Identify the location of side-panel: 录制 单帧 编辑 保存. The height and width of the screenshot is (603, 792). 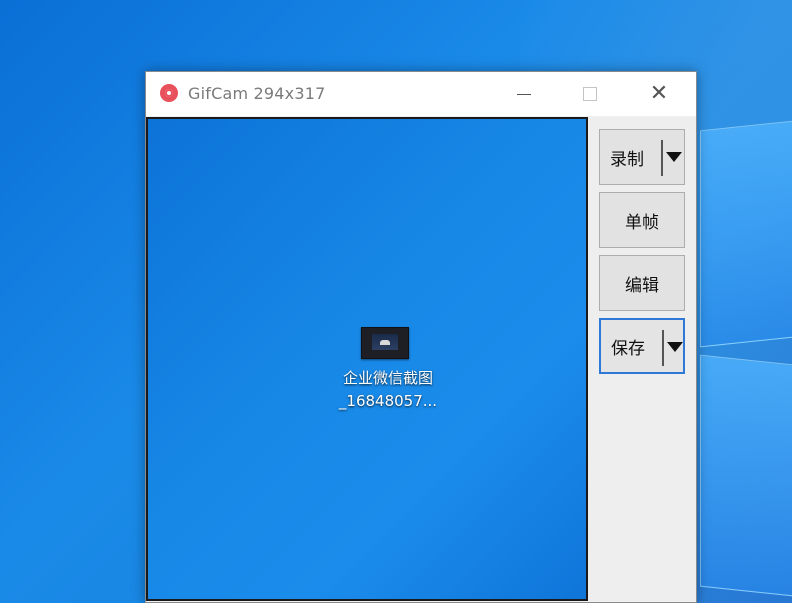
(643, 359).